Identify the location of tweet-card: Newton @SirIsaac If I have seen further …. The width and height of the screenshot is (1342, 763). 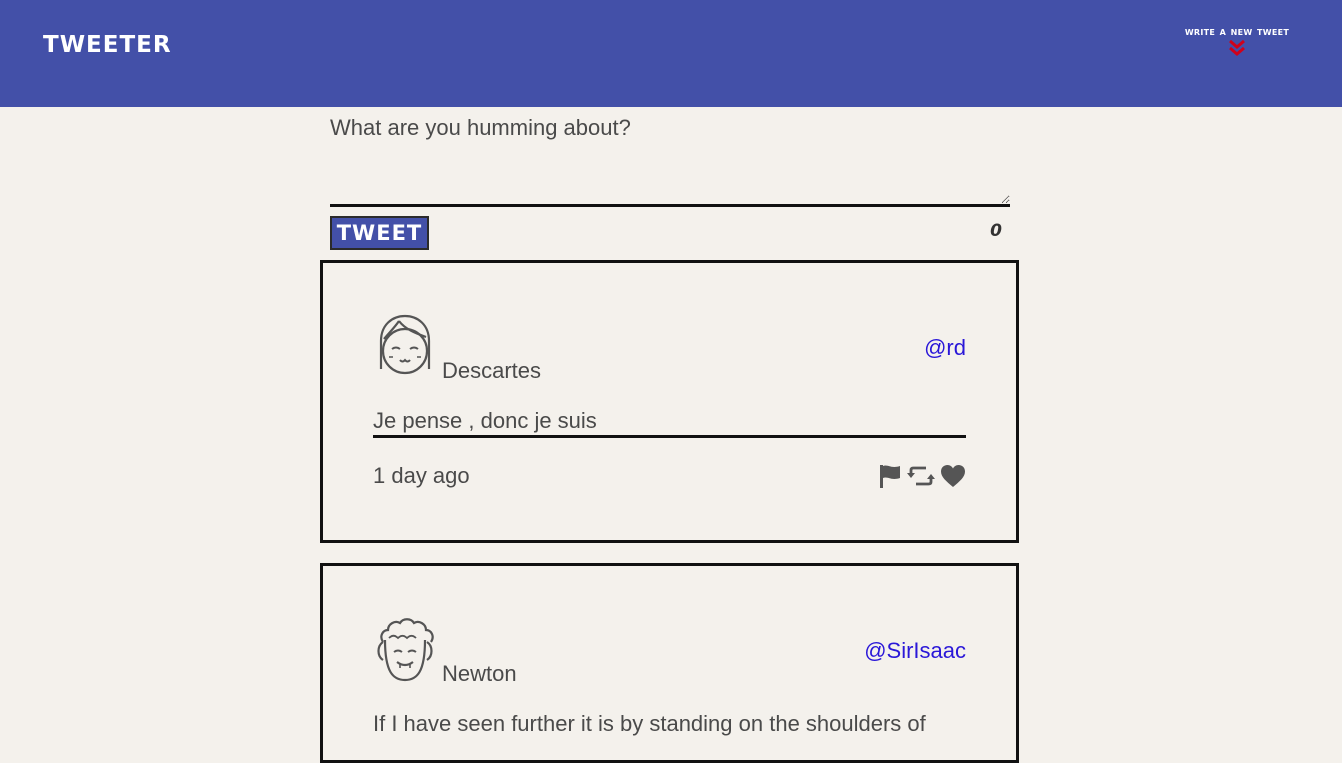
(669, 663).